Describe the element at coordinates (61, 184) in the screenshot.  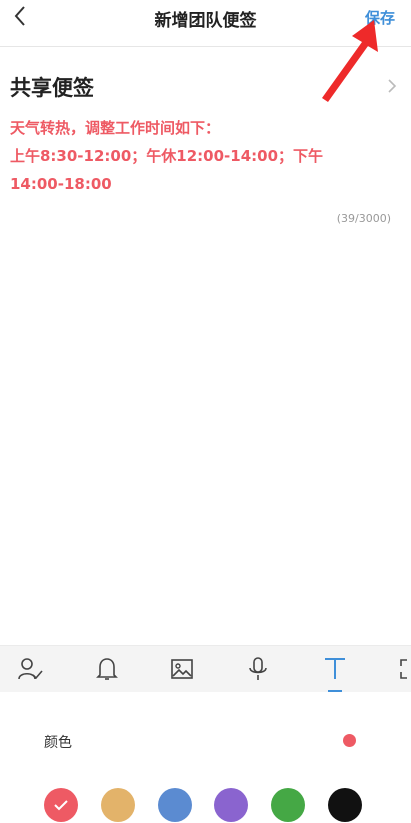
I see `note-line: 14:00-18:00` at that location.